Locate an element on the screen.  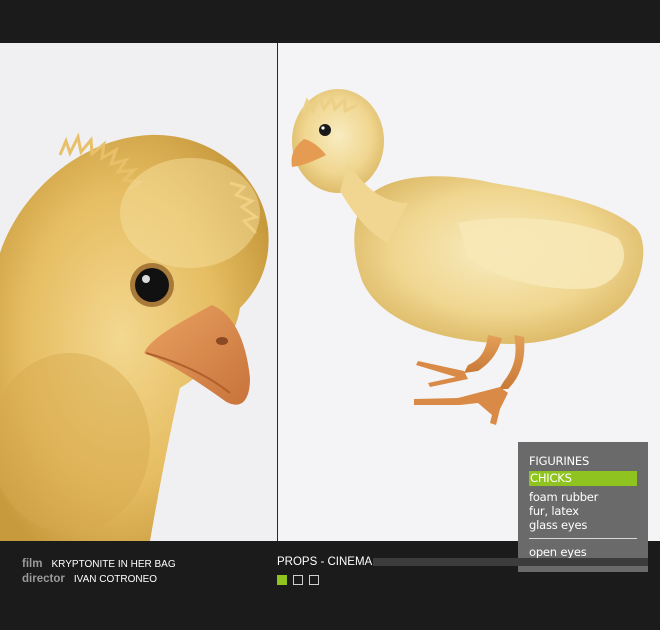
top-bar is located at coordinates (330, 21).